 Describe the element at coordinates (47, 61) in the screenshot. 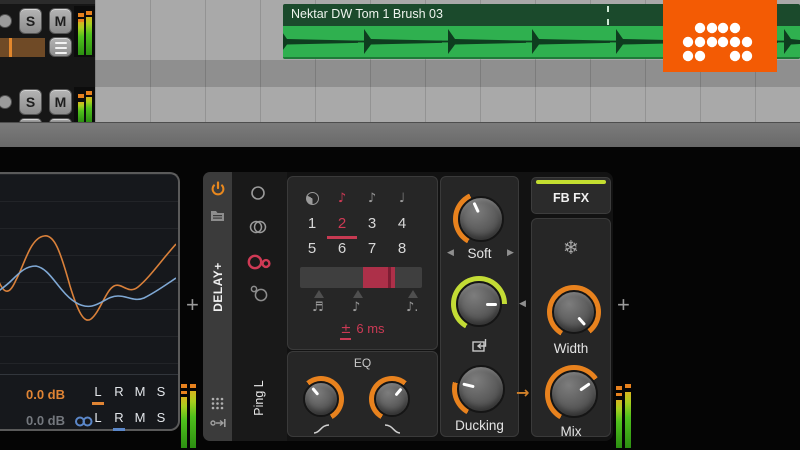

I see `track-header-panel: S M S M` at that location.